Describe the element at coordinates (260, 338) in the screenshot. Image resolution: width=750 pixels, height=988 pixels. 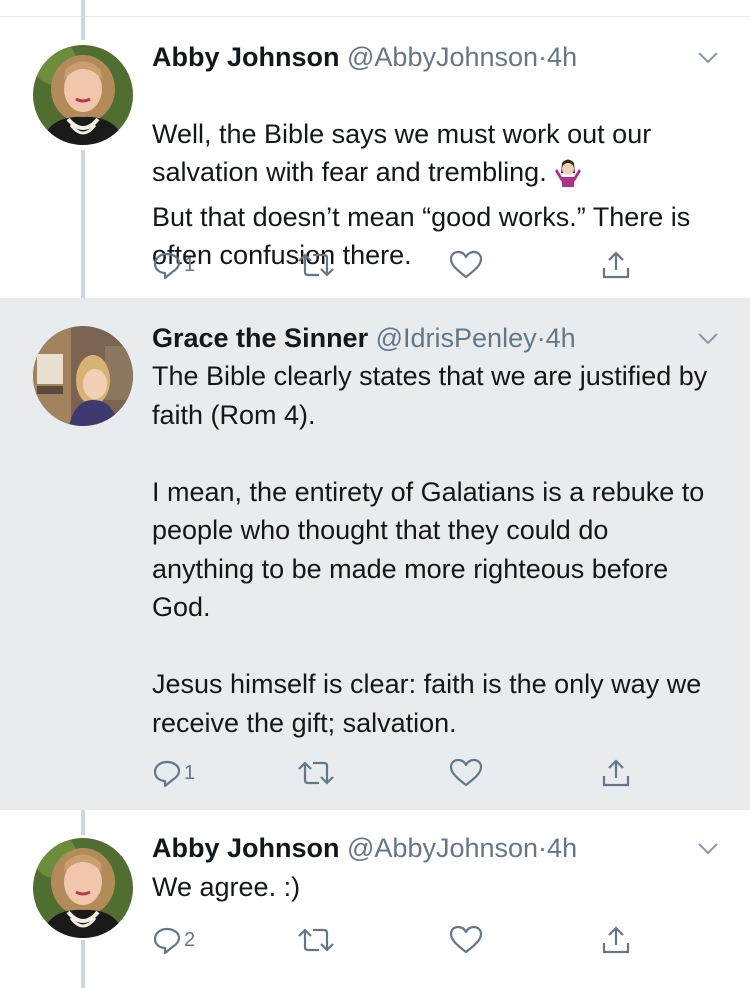
I see `display-name: Grace the Sinner` at that location.